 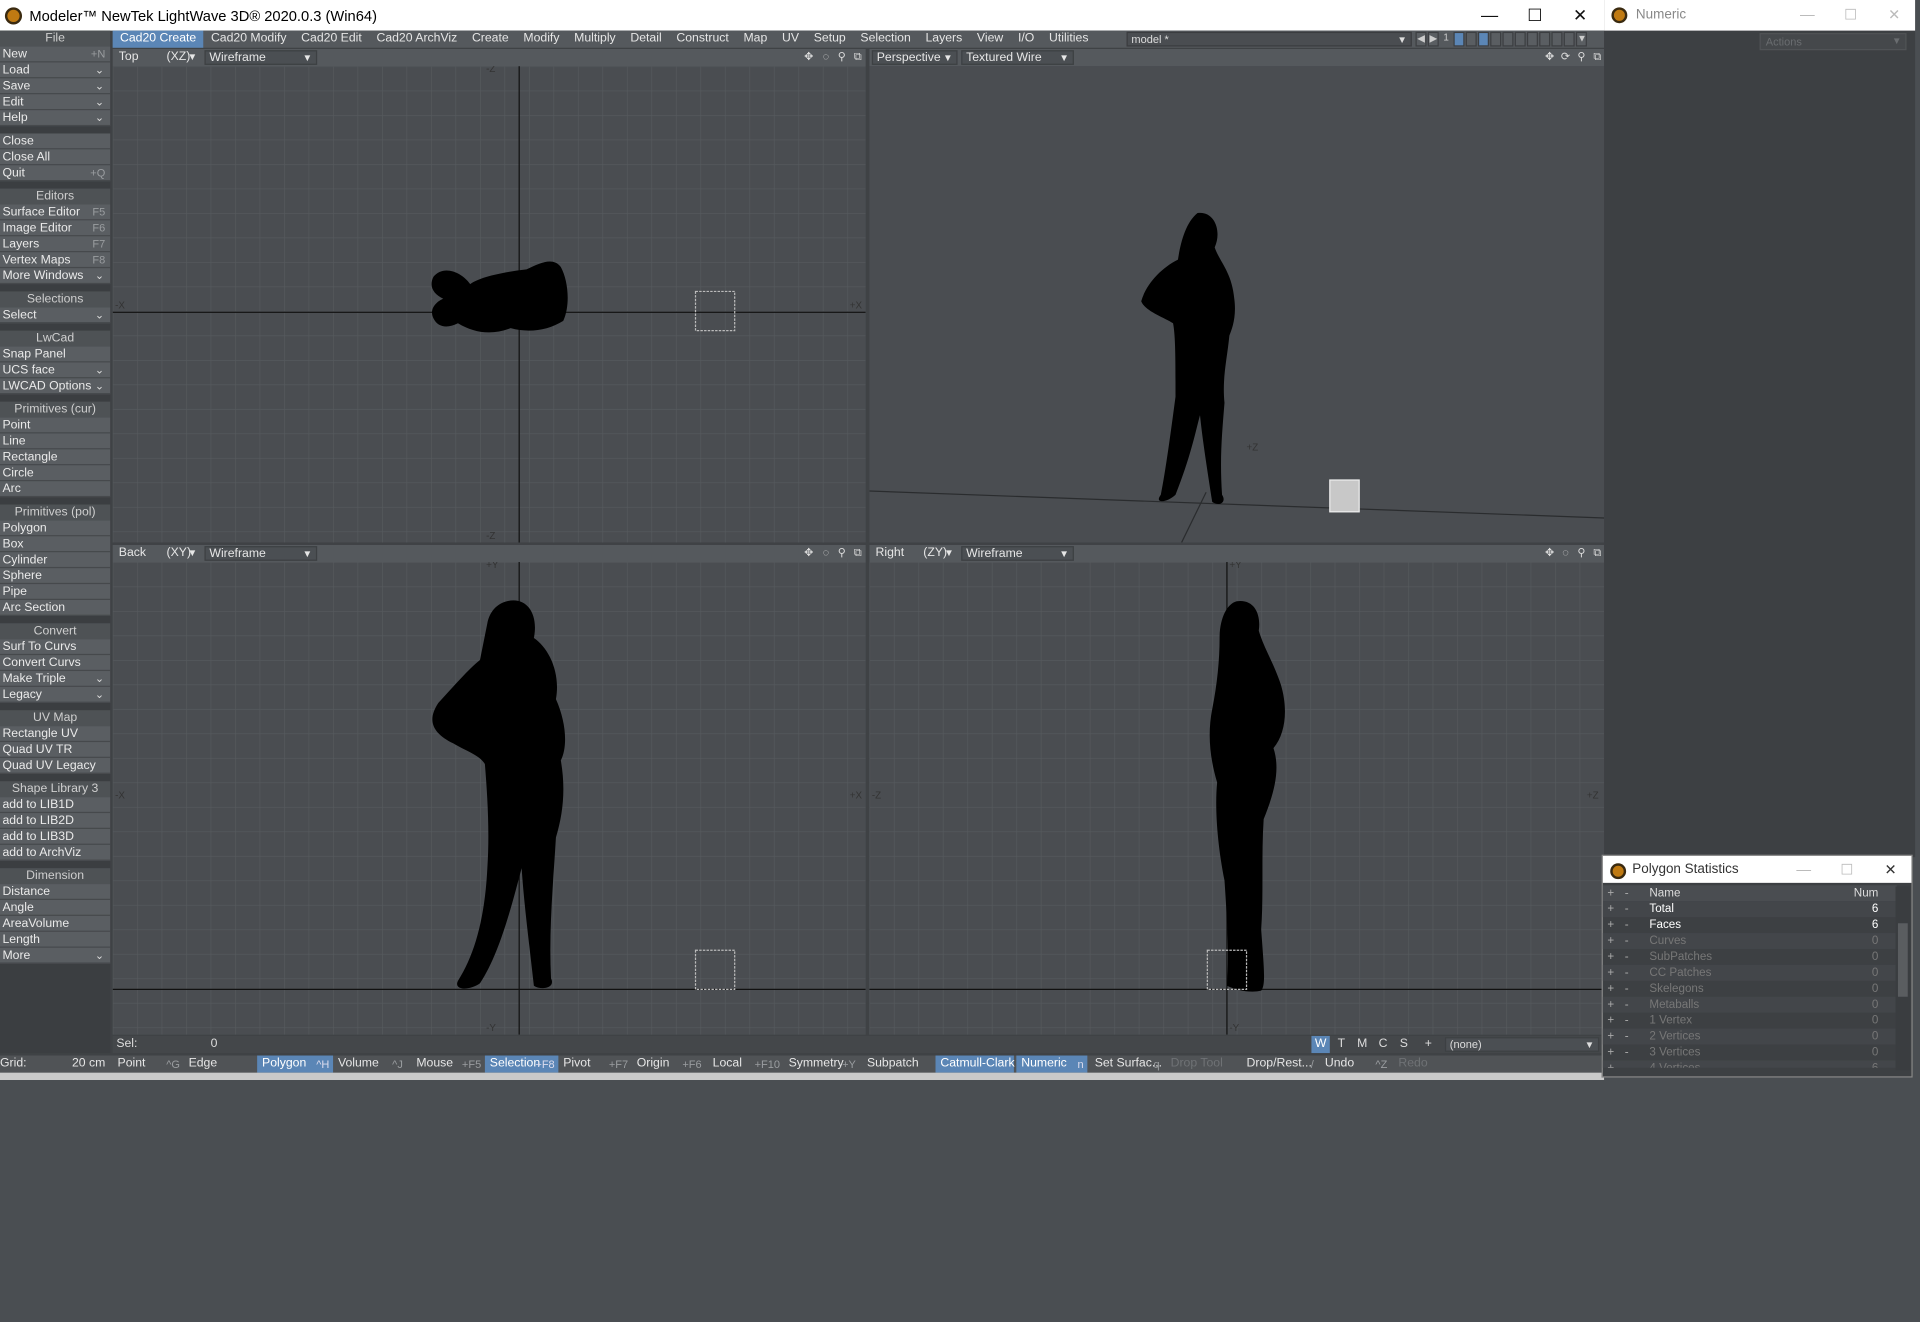 What do you see at coordinates (1126, 1064) in the screenshot?
I see `set-surface-button: Set Surfac... q` at bounding box center [1126, 1064].